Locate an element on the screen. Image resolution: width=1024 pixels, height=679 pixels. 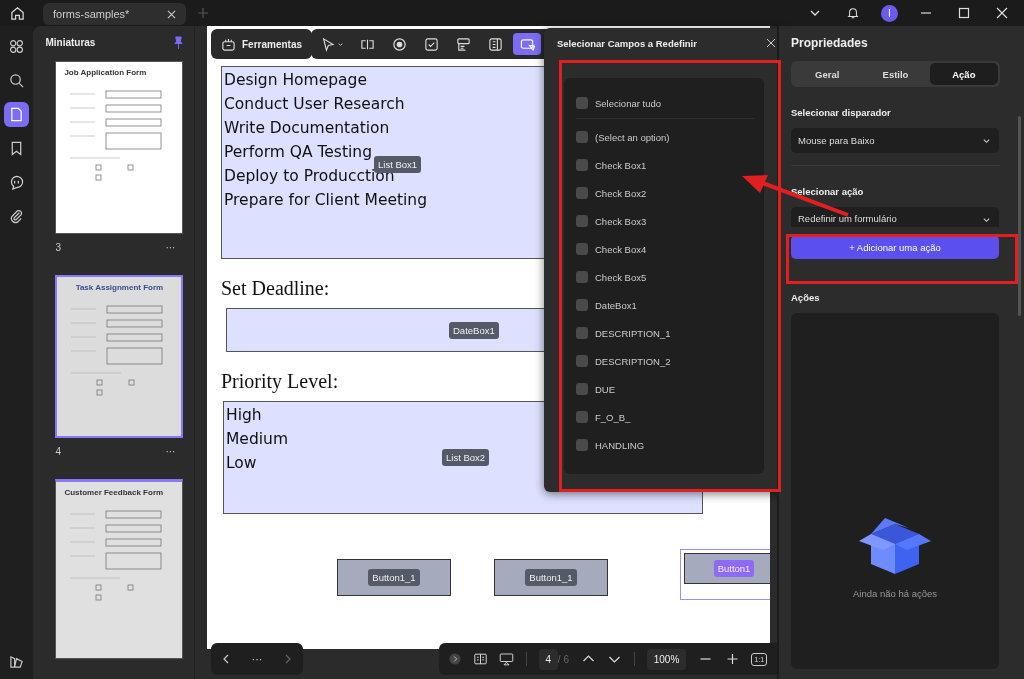
form-button: Button1 is located at coordinates (727, 568).